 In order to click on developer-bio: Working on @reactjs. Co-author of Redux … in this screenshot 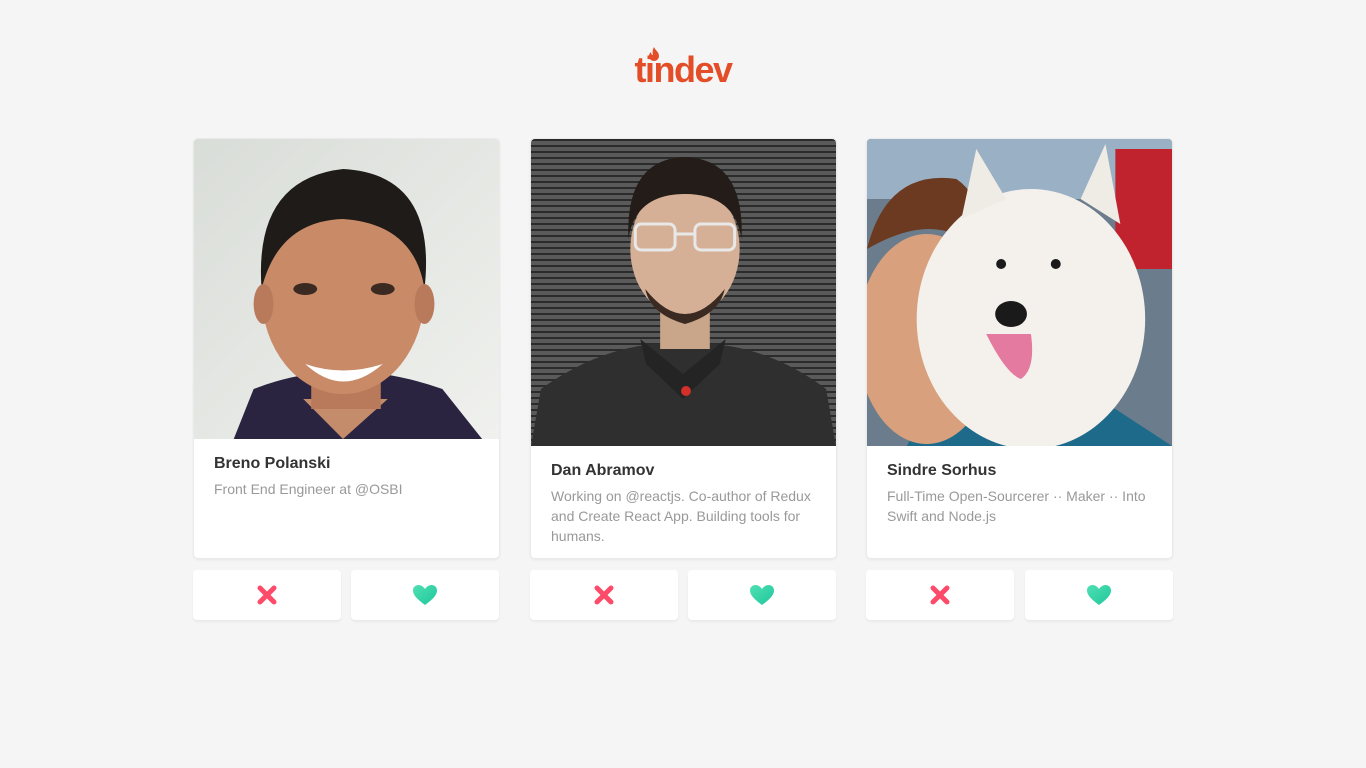, I will do `click(681, 516)`.